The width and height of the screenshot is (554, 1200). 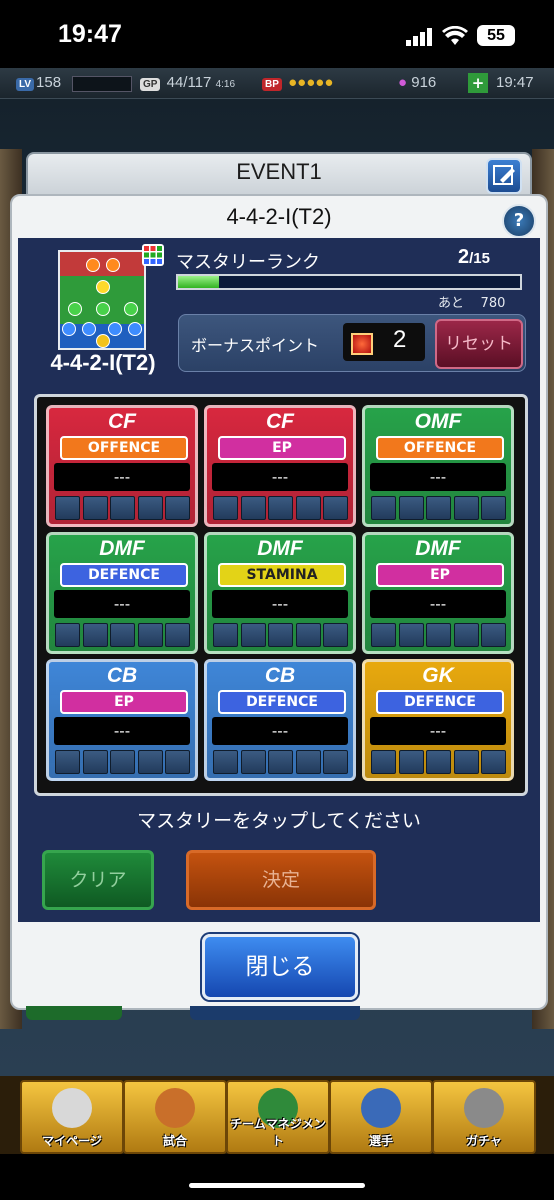 What do you see at coordinates (272, 84) in the screenshot?
I see `bp-tag: BP` at bounding box center [272, 84].